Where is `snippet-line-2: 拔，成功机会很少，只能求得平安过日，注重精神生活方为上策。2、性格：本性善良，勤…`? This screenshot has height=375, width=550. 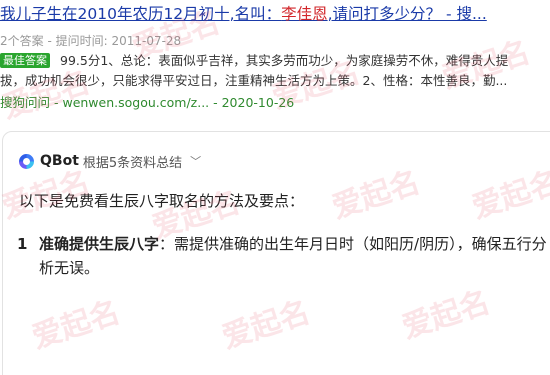
snippet-line-2: 拔，成功机会很少，只能求得平安过日，注重精神生活方为上策。2、性格：本性善良，勤… is located at coordinates (254, 80).